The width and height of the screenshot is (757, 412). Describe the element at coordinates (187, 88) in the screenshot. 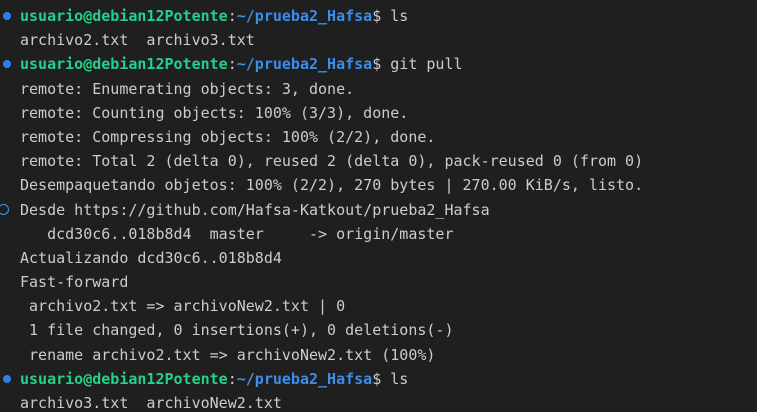

I see `output-text: remote: Enumerating objects: 3, done.` at that location.